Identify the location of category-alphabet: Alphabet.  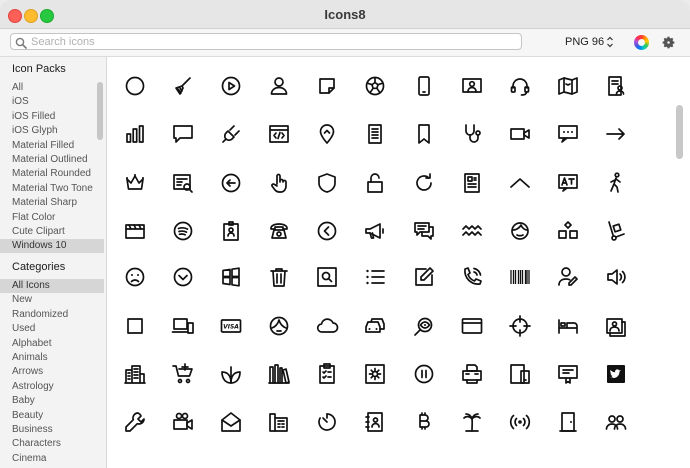
(52, 344).